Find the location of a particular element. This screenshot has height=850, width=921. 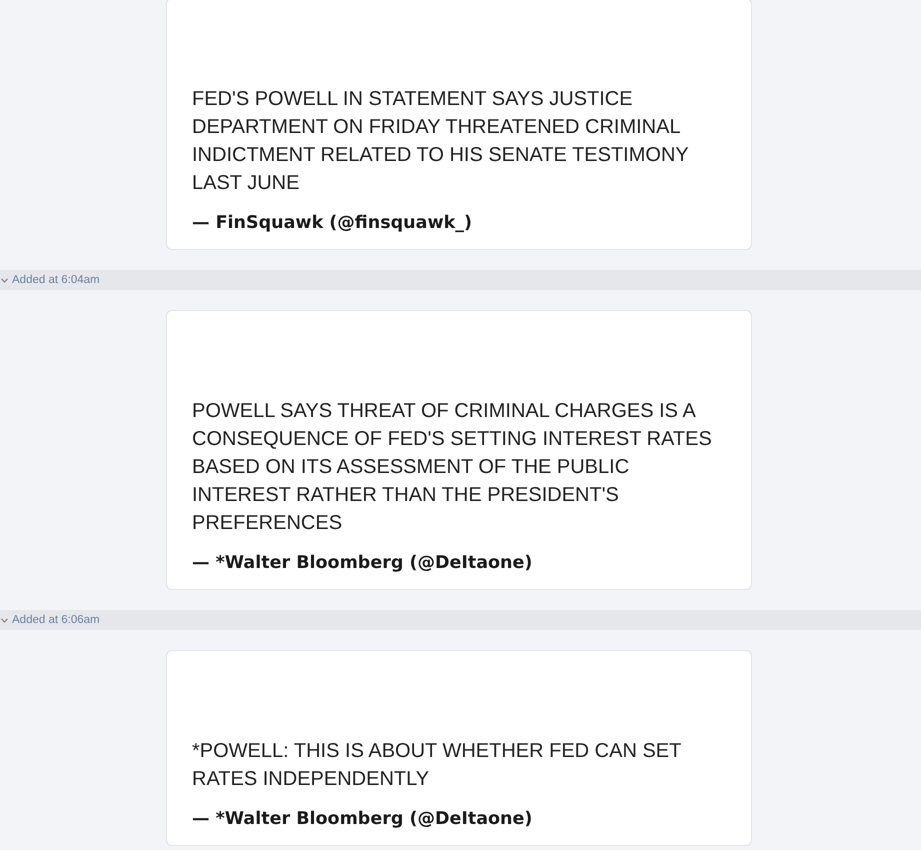

added-time-toggle: Added at 6:04am is located at coordinates (460, 280).